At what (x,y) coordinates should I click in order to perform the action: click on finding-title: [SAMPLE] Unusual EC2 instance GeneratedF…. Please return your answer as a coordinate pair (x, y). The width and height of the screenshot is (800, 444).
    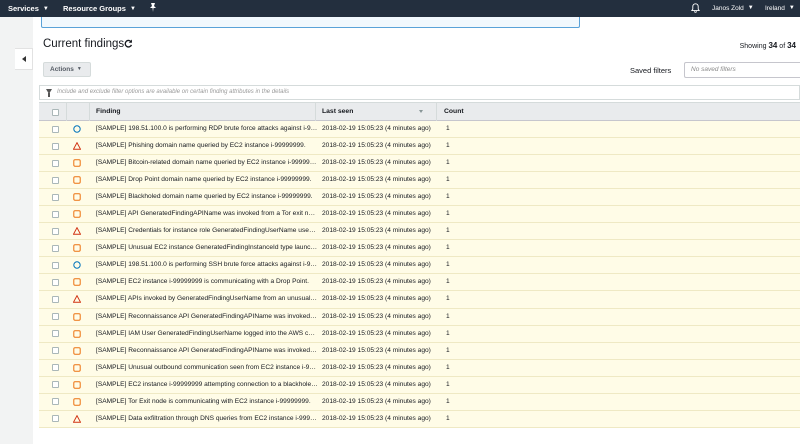
    Looking at the image, I should click on (207, 248).